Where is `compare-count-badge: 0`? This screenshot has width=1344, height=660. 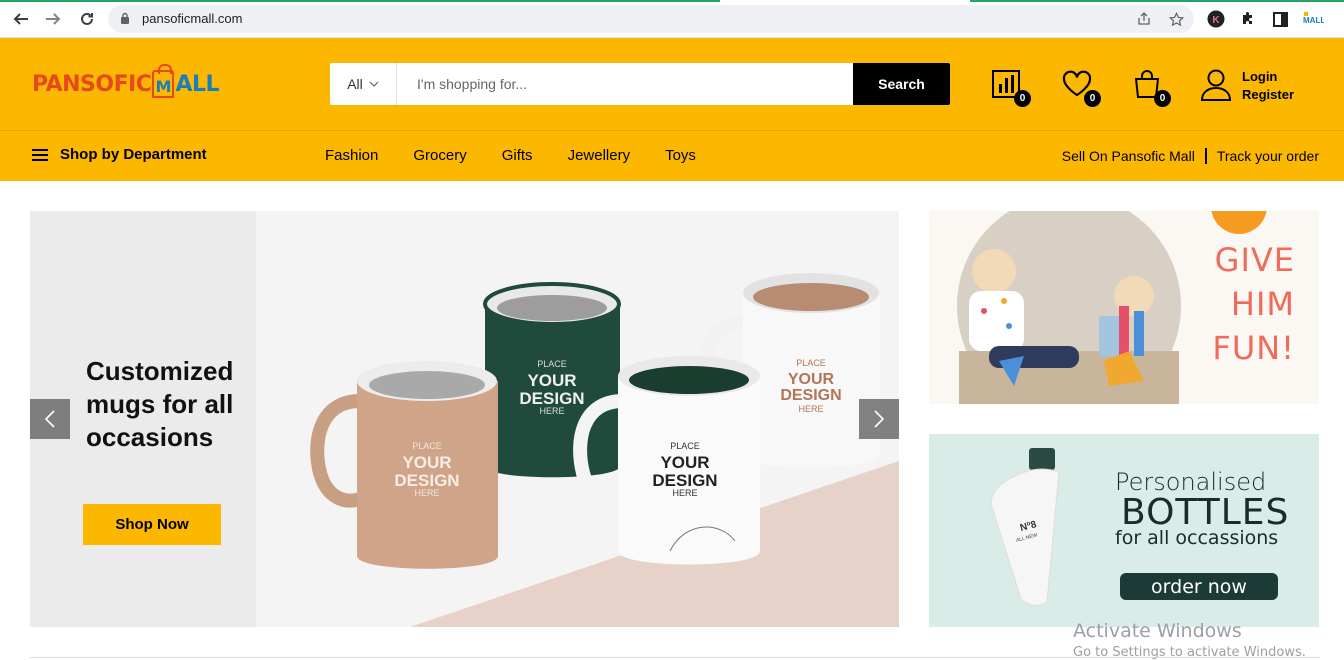 compare-count-badge: 0 is located at coordinates (1022, 98).